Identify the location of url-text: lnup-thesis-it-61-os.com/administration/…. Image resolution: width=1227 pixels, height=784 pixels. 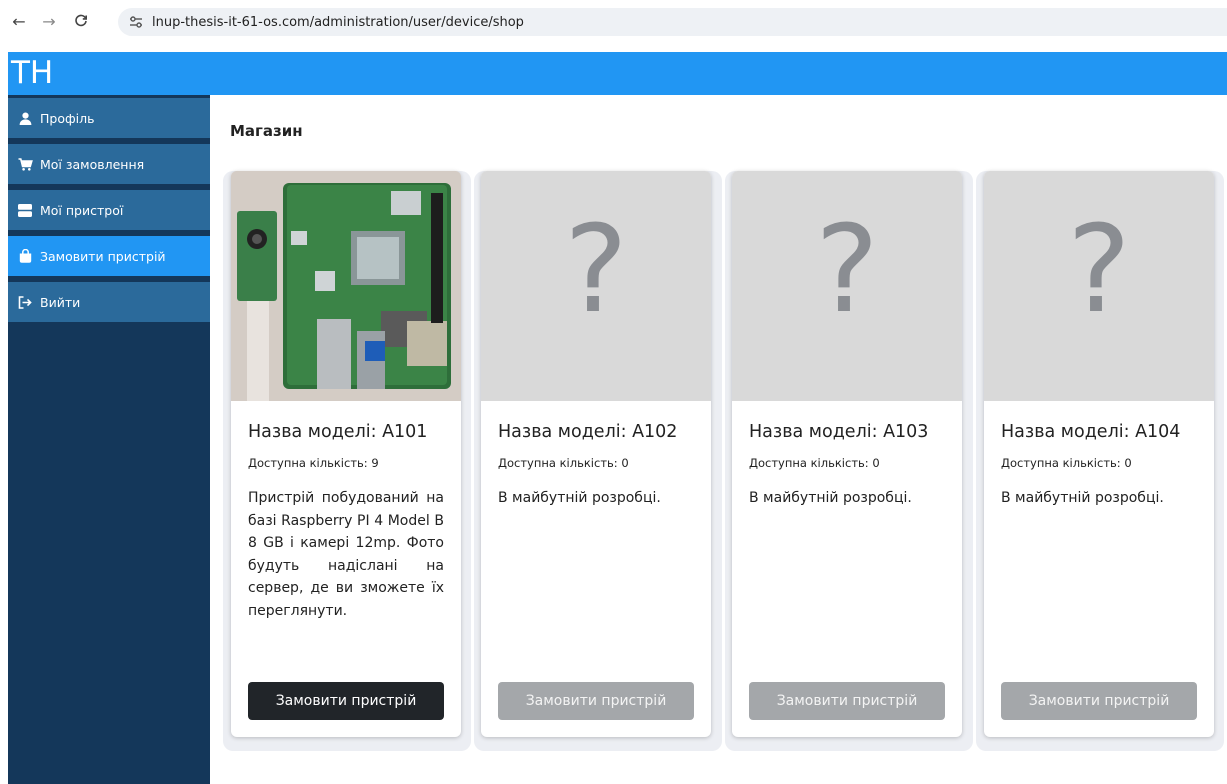
(338, 22).